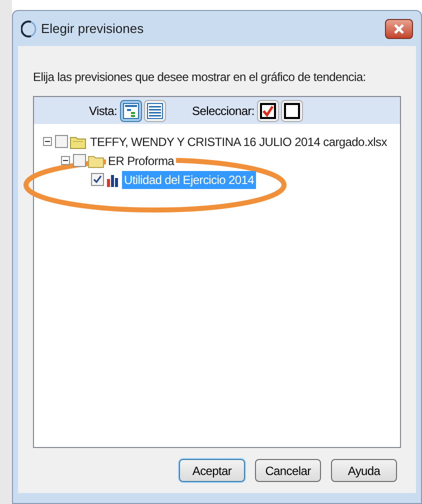  What do you see at coordinates (29, 29) in the screenshot?
I see `app-logo-icon` at bounding box center [29, 29].